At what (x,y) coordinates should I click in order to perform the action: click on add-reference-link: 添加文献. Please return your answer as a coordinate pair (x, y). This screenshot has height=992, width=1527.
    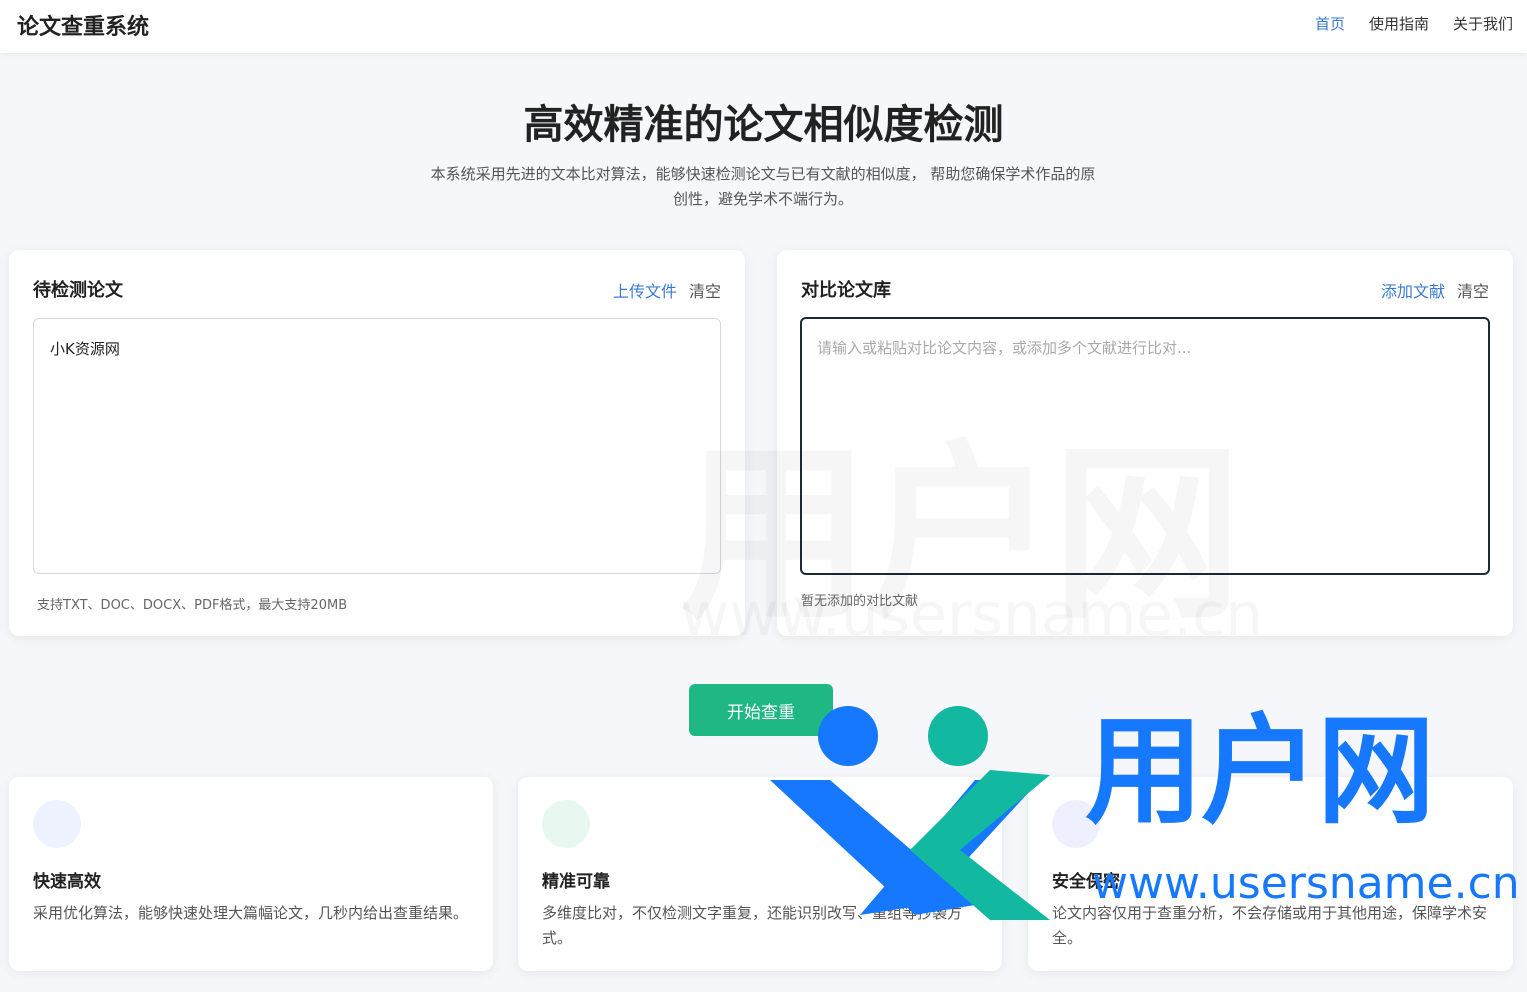
    Looking at the image, I should click on (1413, 290).